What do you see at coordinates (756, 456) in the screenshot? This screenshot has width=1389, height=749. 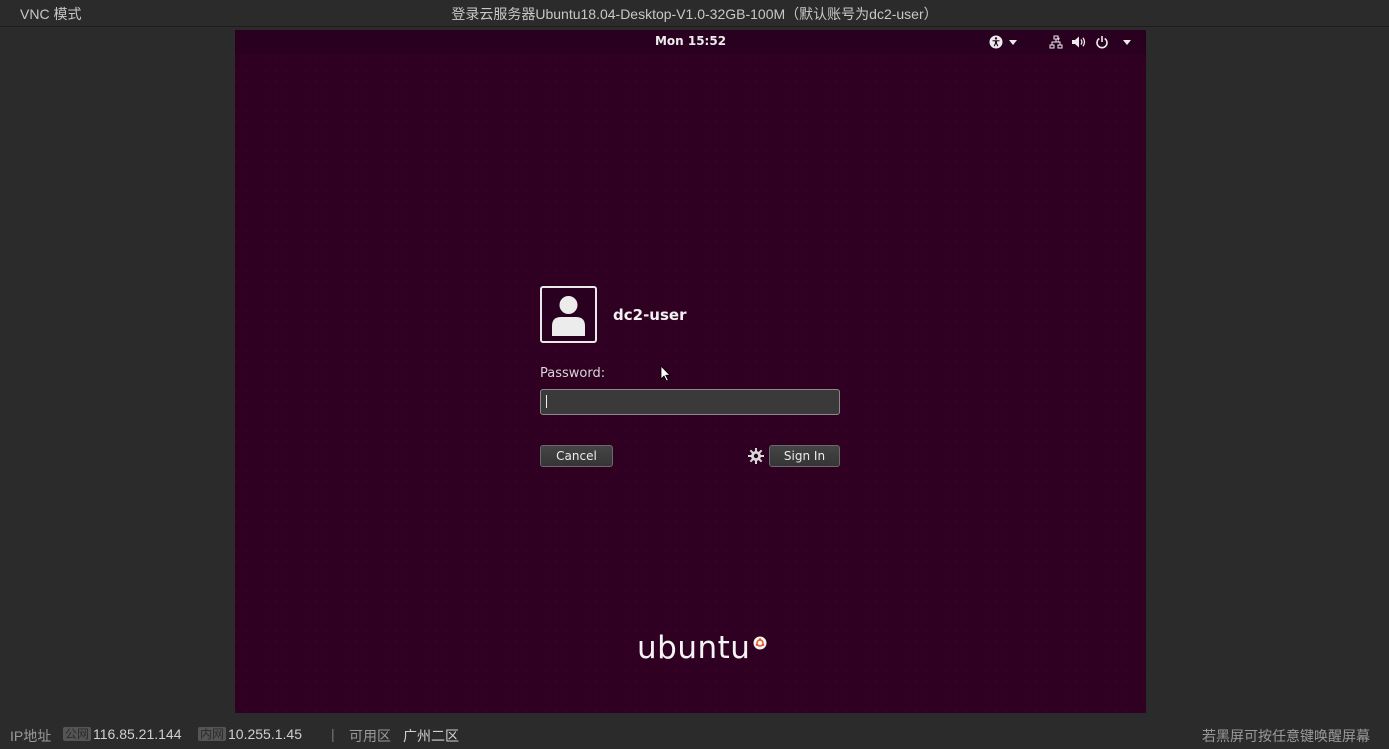 I see `gear-icon` at bounding box center [756, 456].